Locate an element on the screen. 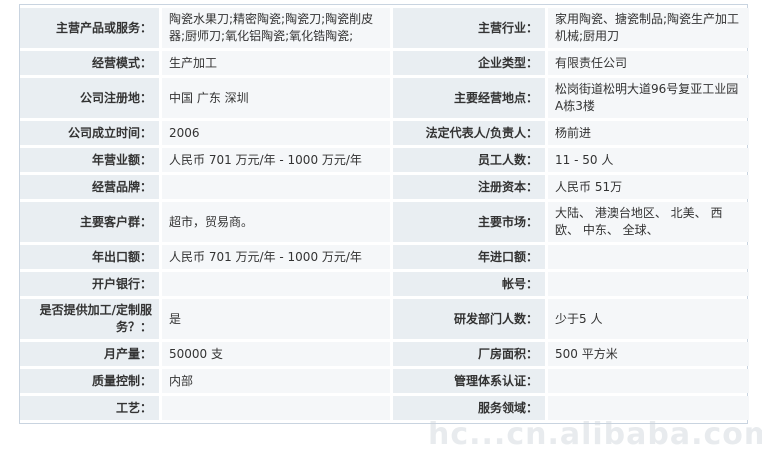 Image resolution: width=762 pixels, height=469 pixels. info-row: 经营品牌： 注册资本： 人民币 51万 is located at coordinates (384, 187).